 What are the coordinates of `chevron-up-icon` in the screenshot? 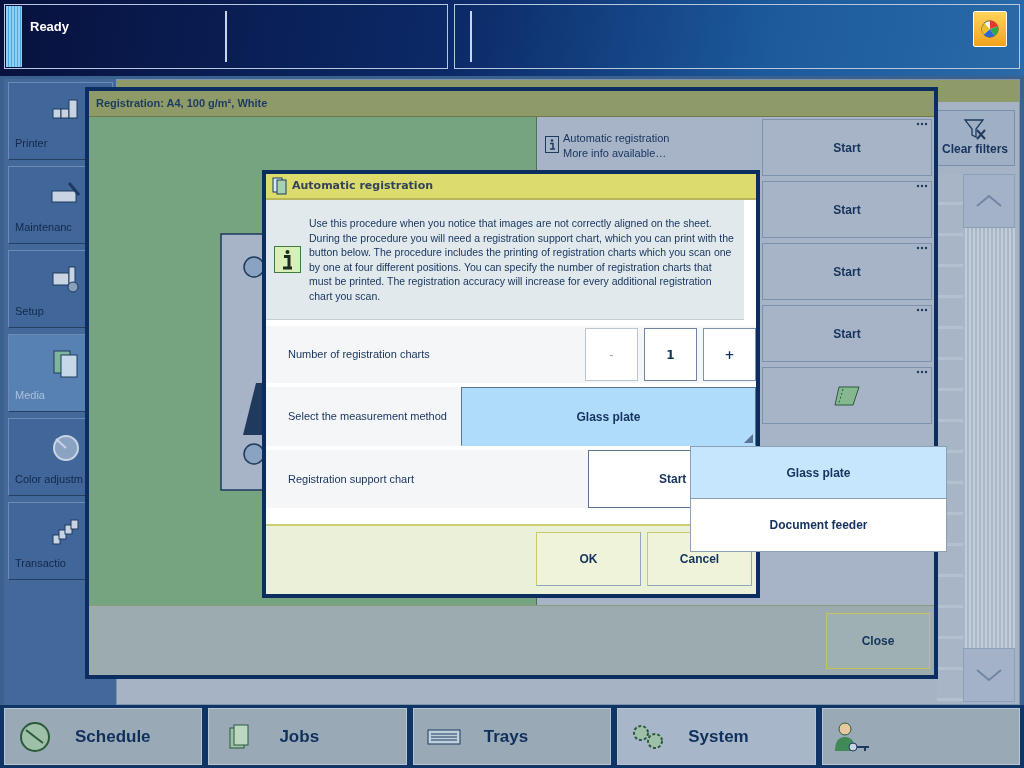 It's located at (989, 201).